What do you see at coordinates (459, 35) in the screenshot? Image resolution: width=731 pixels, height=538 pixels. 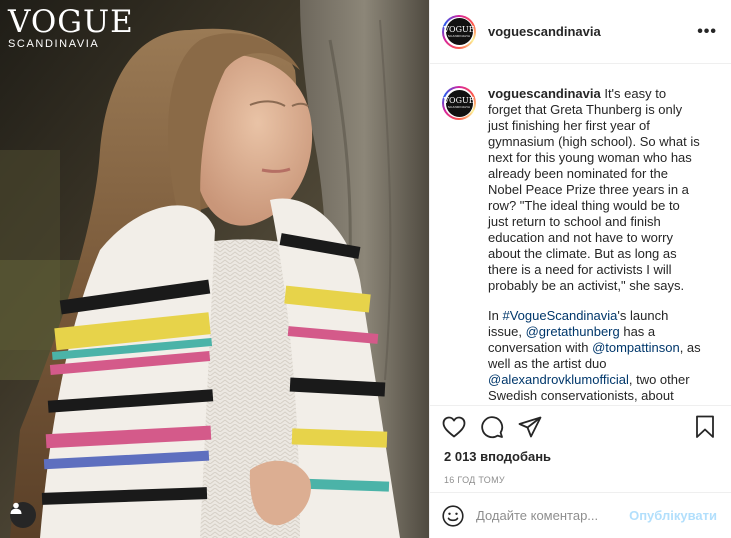 I see `avatar-logo-sub: SCANDINAVIA` at bounding box center [459, 35].